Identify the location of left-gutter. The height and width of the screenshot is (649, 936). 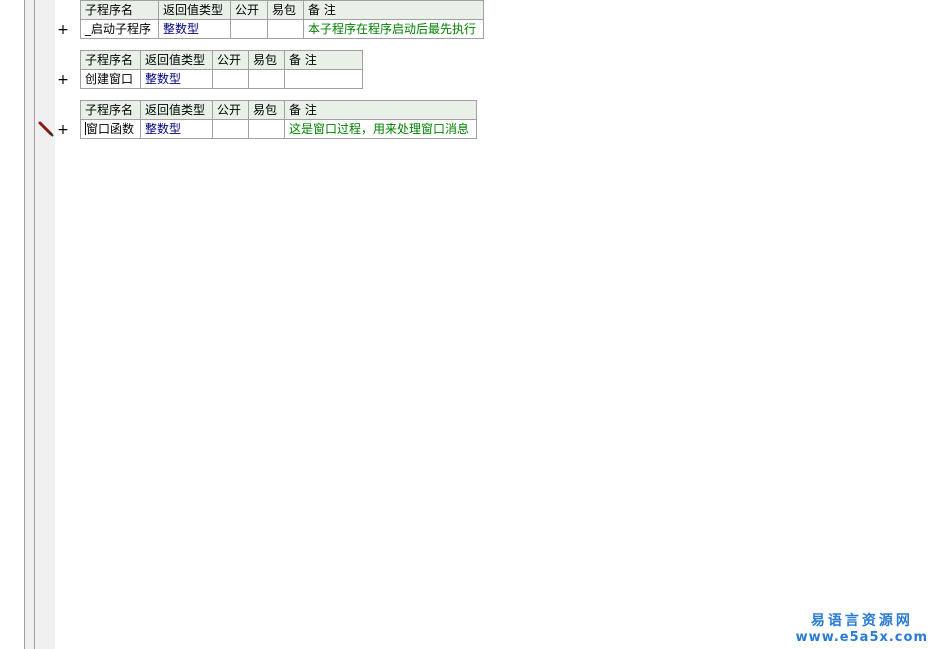
(12, 324).